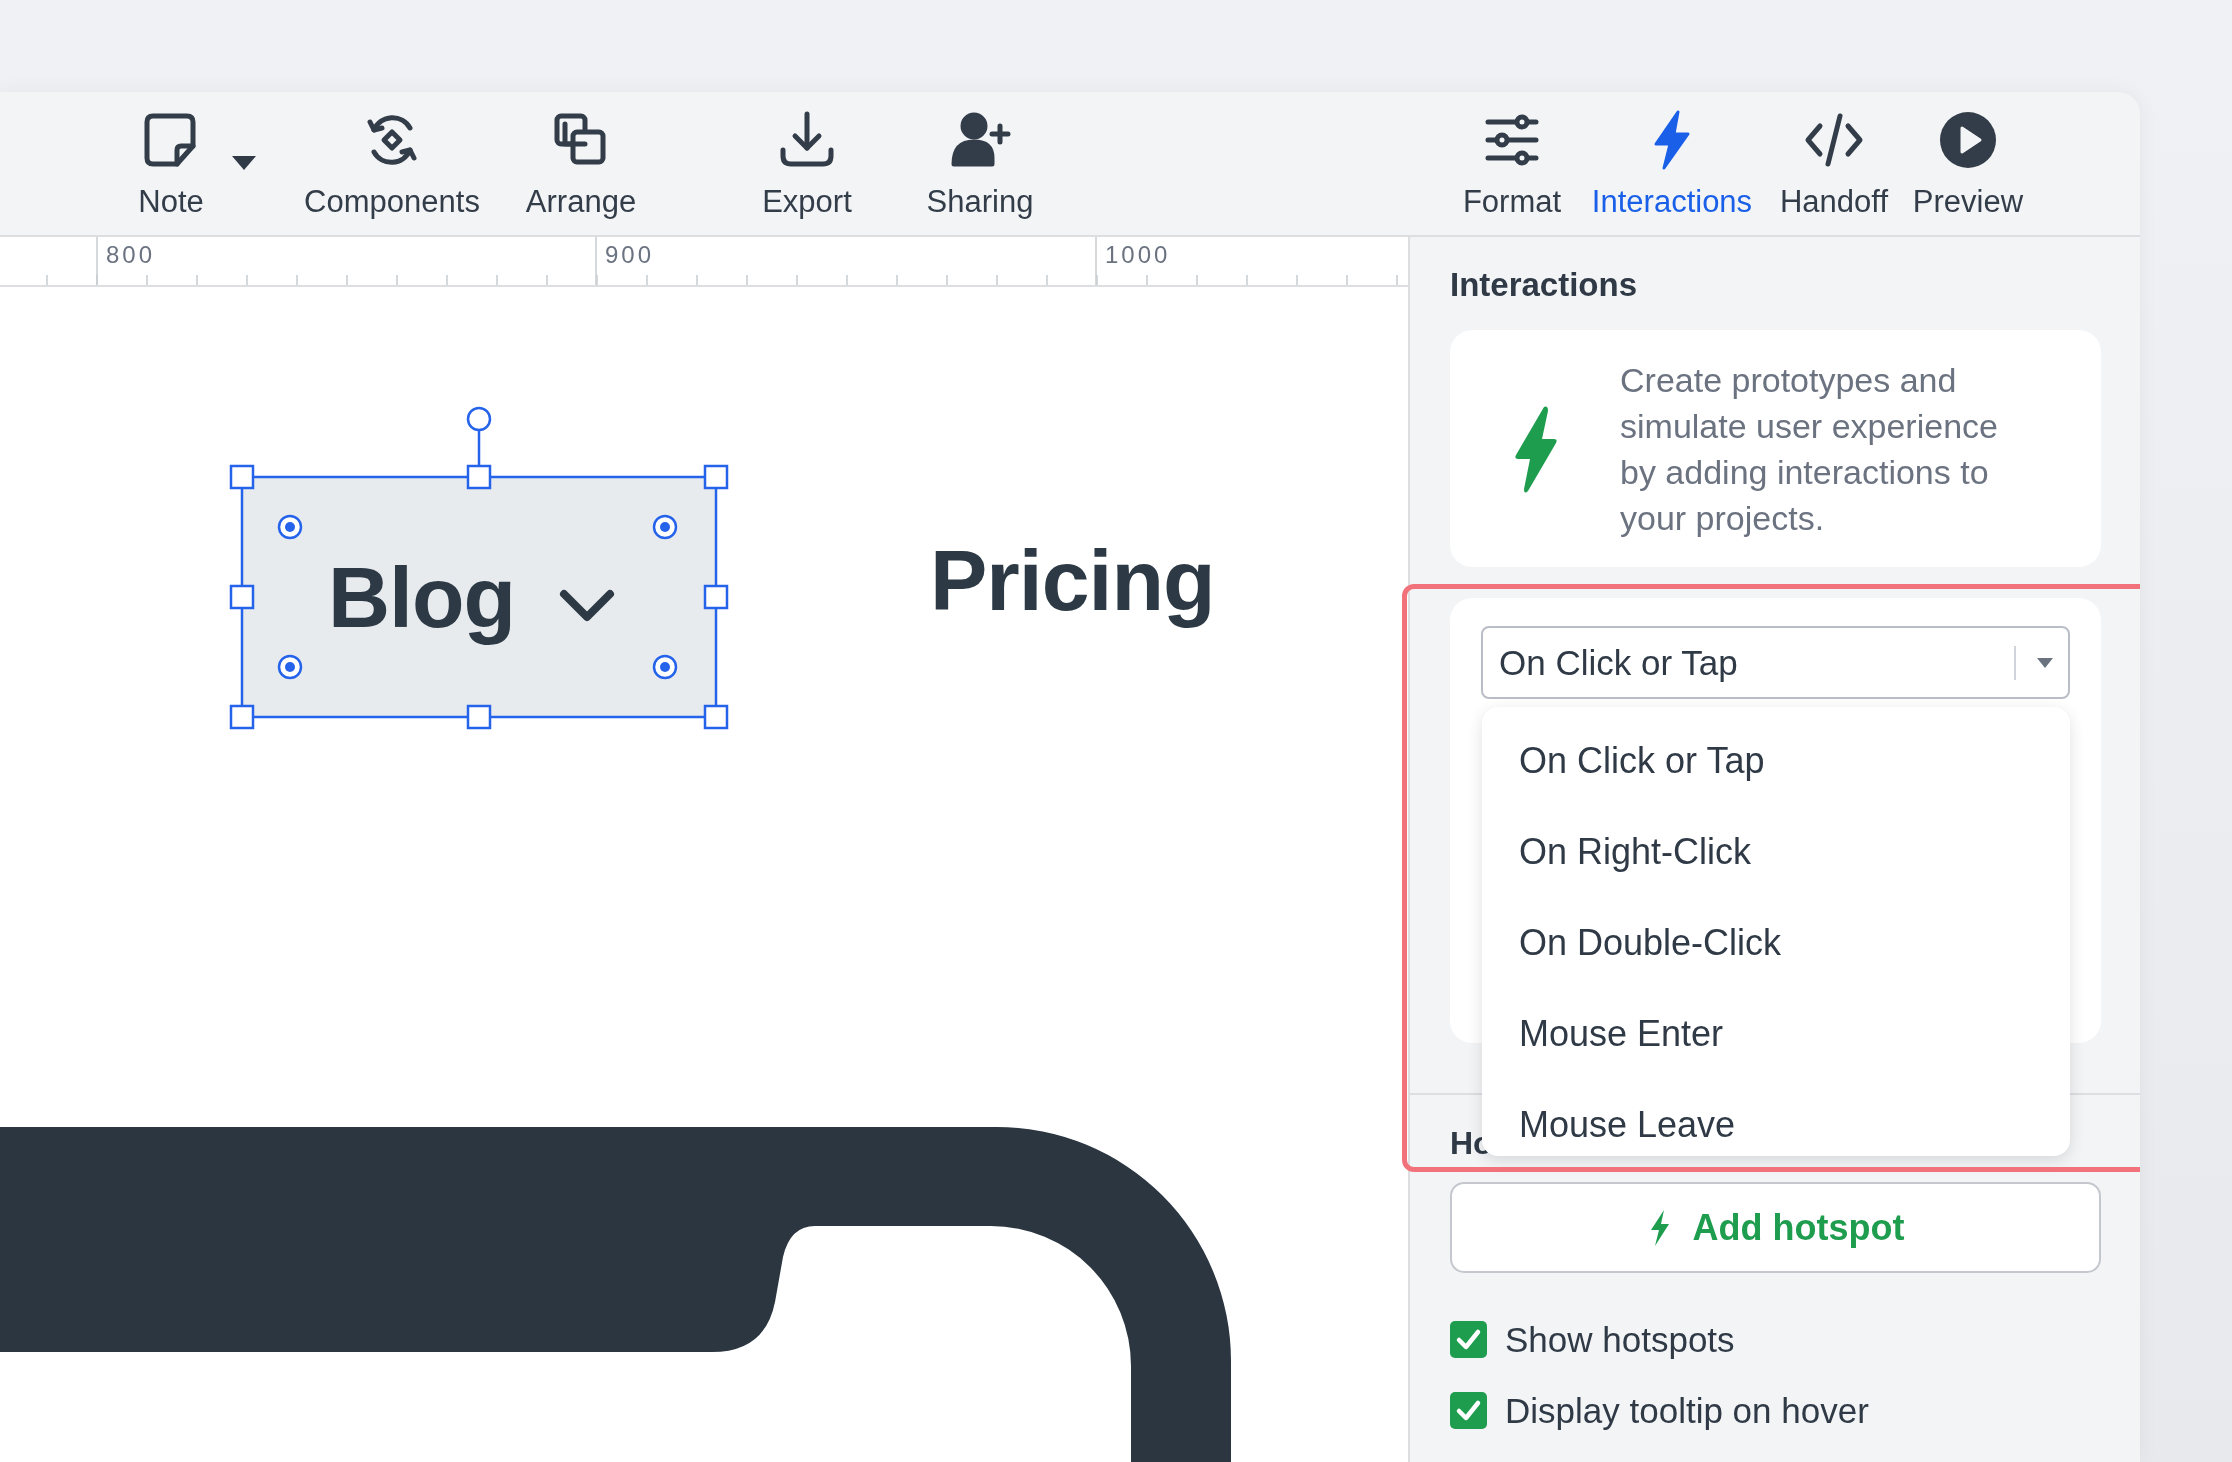 The image size is (2232, 1462). Describe the element at coordinates (1072, 580) in the screenshot. I see `menu-link-text: Pricing` at that location.